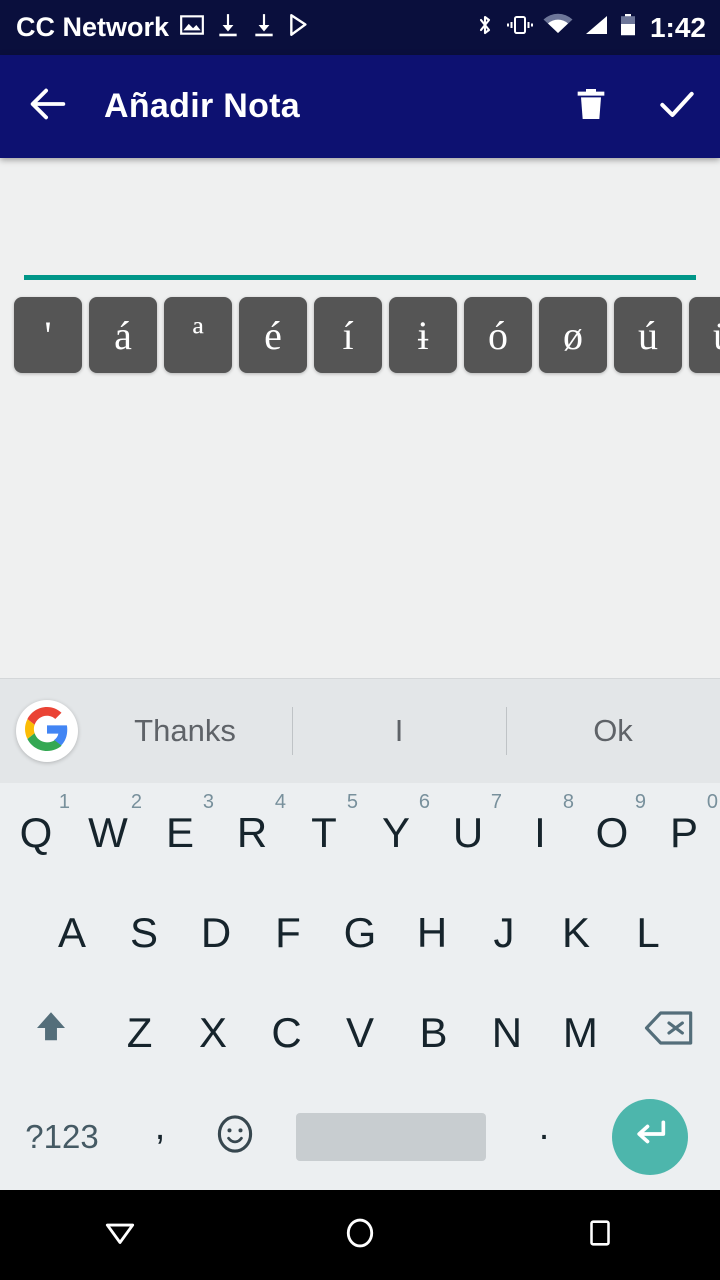  I want to click on nav-recents-square-icon, so click(600, 1235).